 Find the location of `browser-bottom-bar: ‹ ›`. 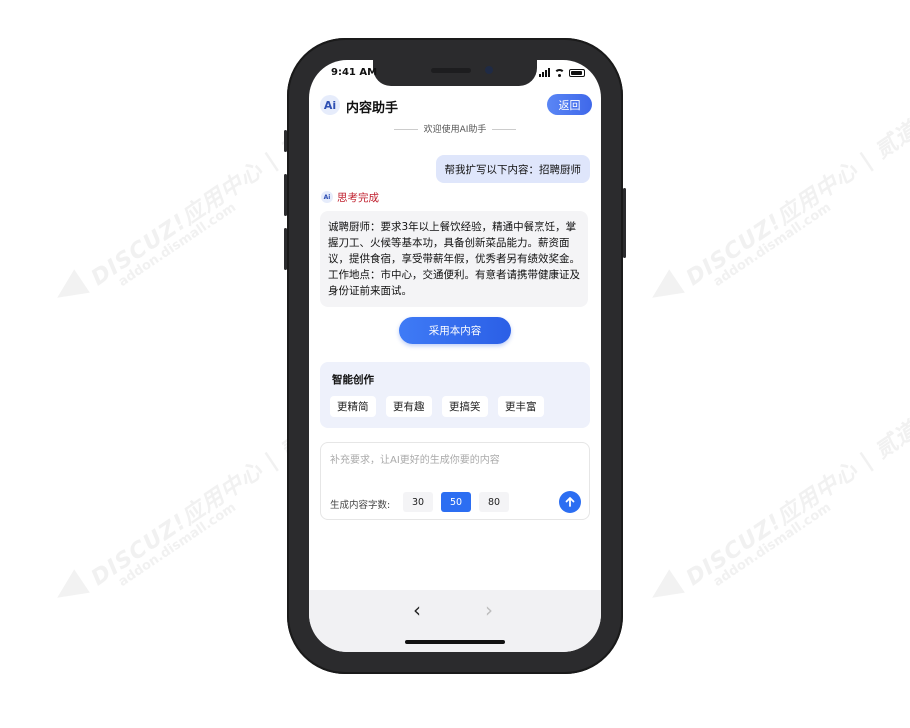

browser-bottom-bar: ‹ › is located at coordinates (455, 621).